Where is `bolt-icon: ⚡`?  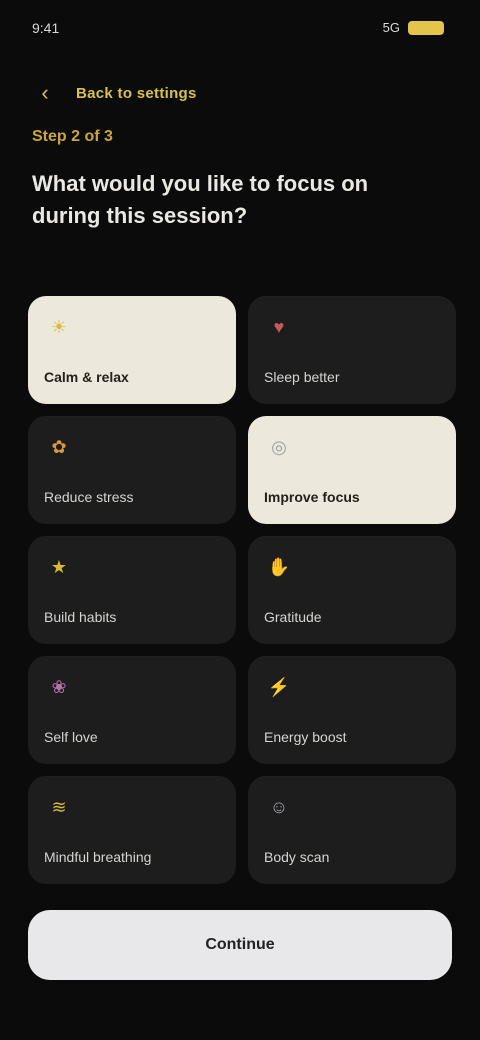
bolt-icon: ⚡ is located at coordinates (279, 686).